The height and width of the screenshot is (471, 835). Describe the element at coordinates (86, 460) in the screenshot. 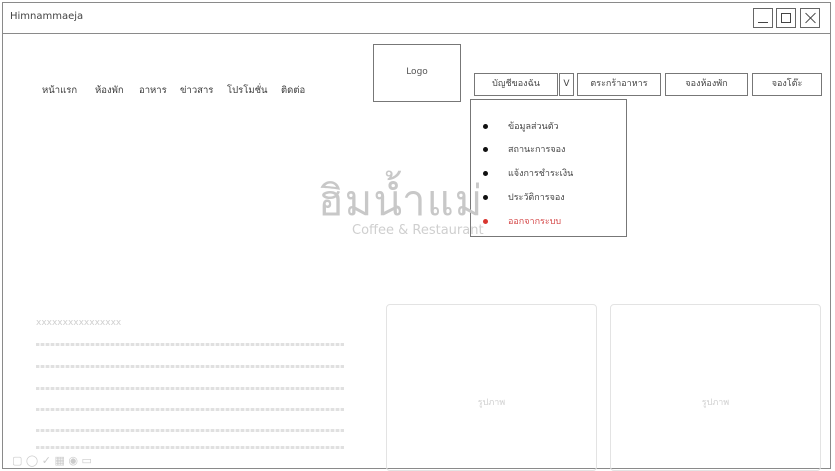

I see `box-icon: ▭` at that location.